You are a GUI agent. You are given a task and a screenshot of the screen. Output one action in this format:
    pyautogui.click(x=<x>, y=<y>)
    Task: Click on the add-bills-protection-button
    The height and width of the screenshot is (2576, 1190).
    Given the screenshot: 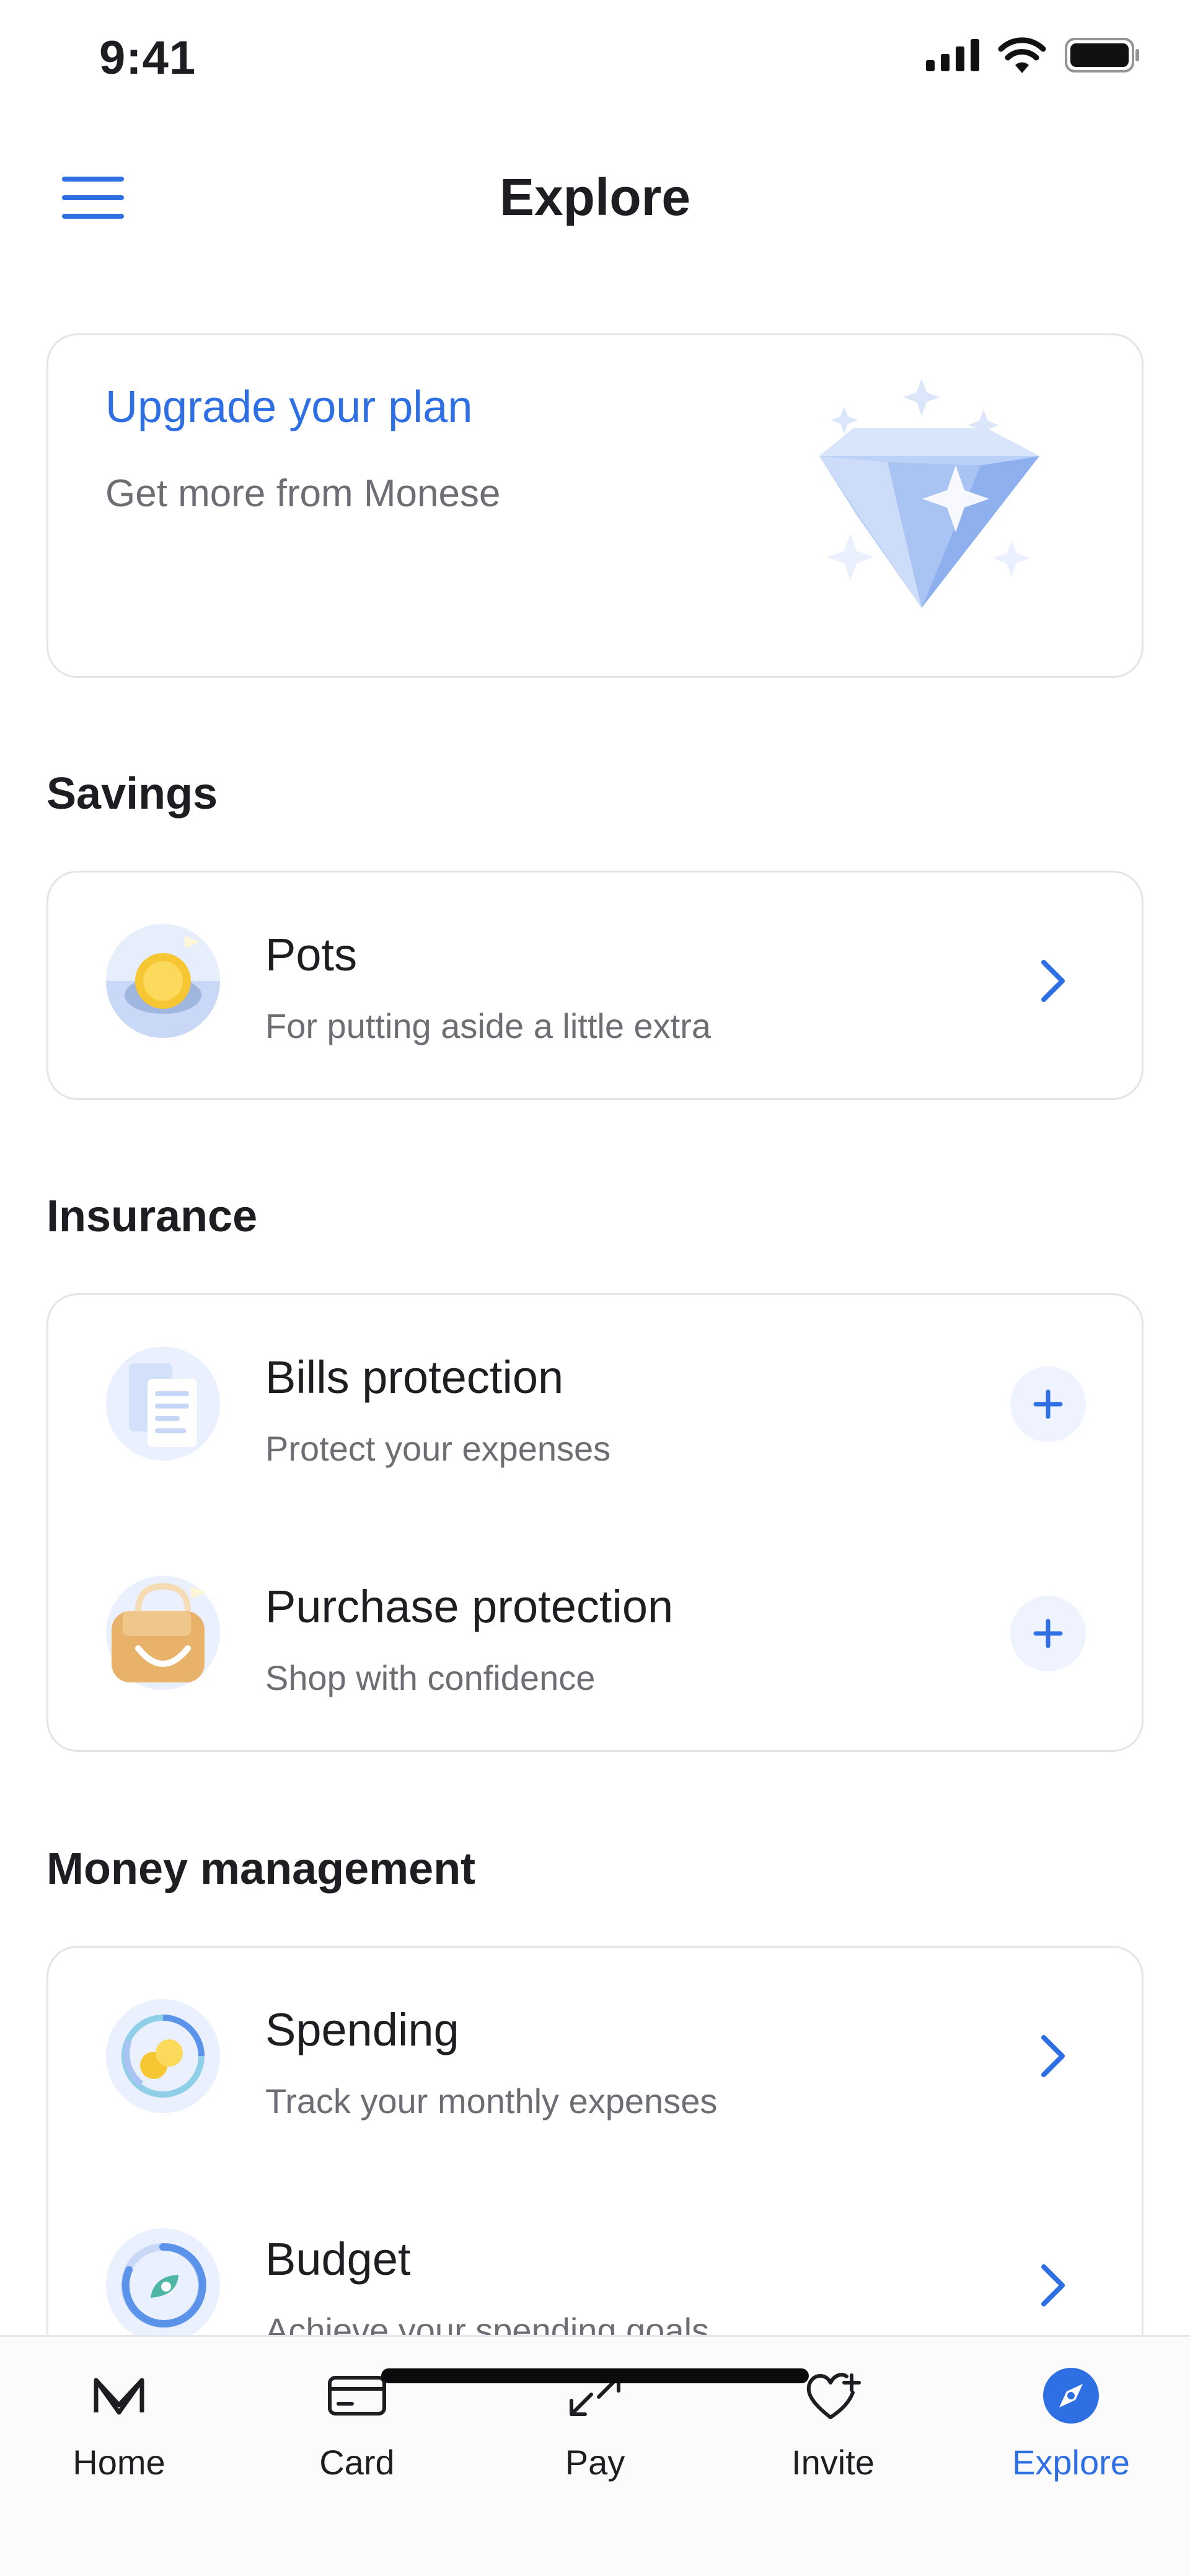 What is the action you would take?
    pyautogui.click(x=1048, y=1404)
    